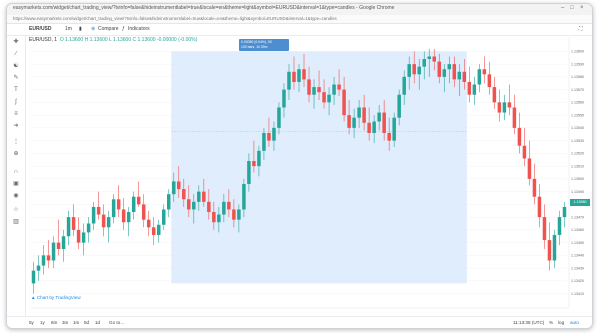  Describe the element at coordinates (577, 281) in the screenshot. I see `price-tick-label: 1.13420` at that location.